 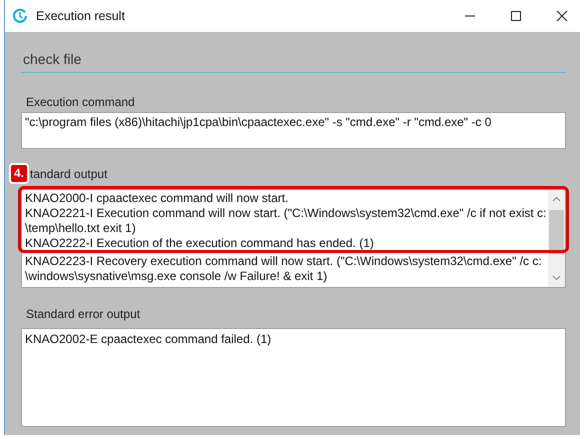 What do you see at coordinates (20, 16) in the screenshot?
I see `app-icon` at bounding box center [20, 16].